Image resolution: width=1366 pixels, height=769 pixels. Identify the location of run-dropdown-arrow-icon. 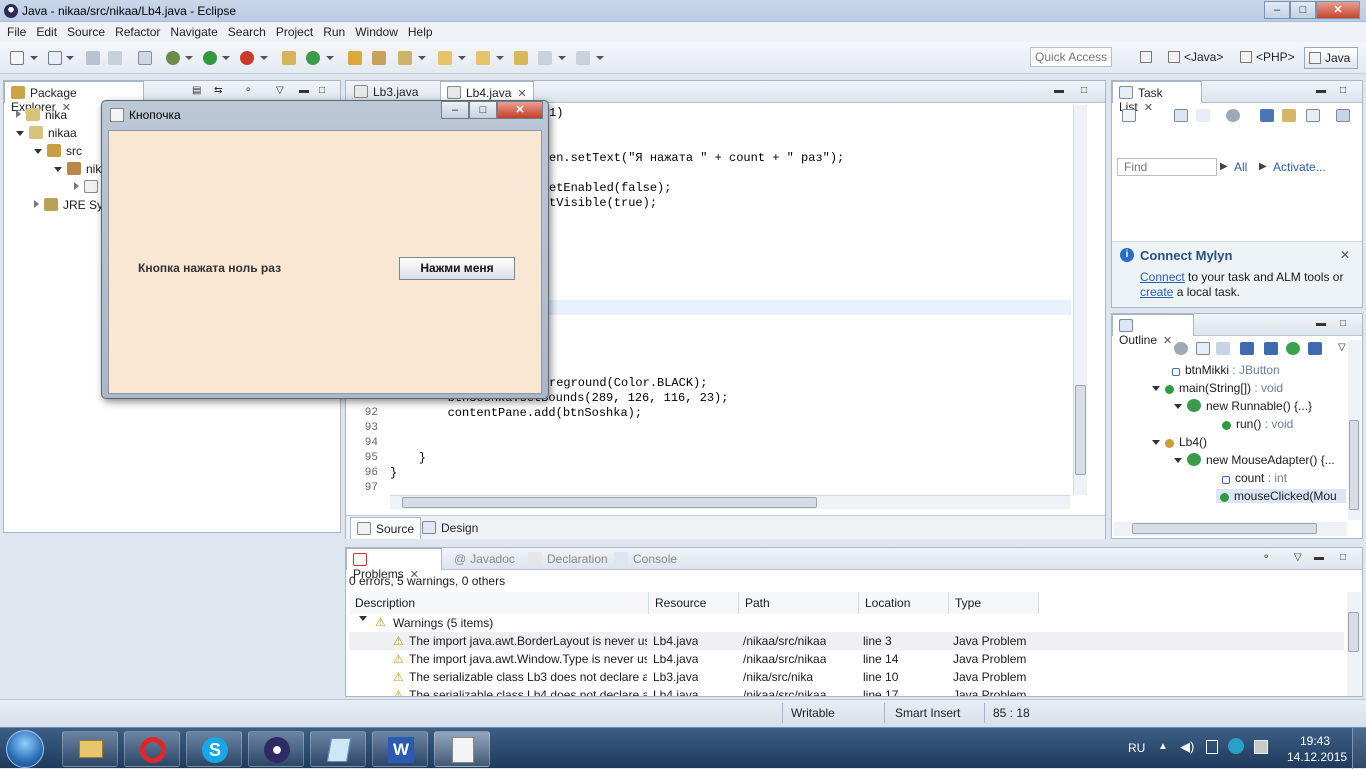
(226, 58).